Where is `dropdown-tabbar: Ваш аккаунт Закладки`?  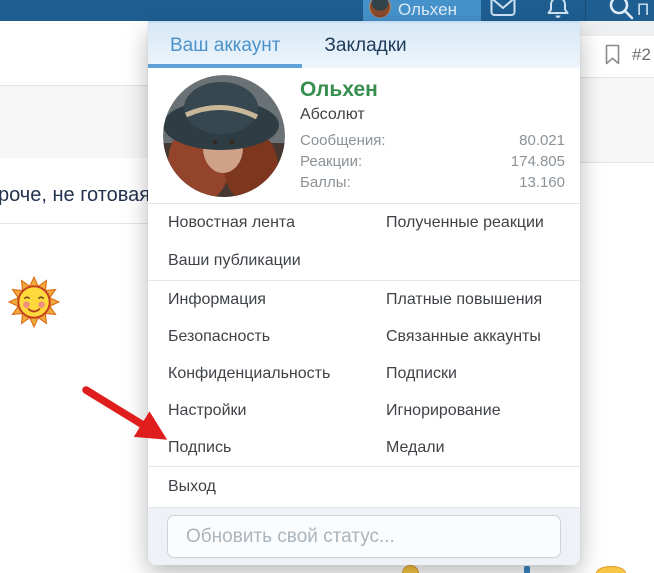 dropdown-tabbar: Ваш аккаунт Закладки is located at coordinates (364, 44).